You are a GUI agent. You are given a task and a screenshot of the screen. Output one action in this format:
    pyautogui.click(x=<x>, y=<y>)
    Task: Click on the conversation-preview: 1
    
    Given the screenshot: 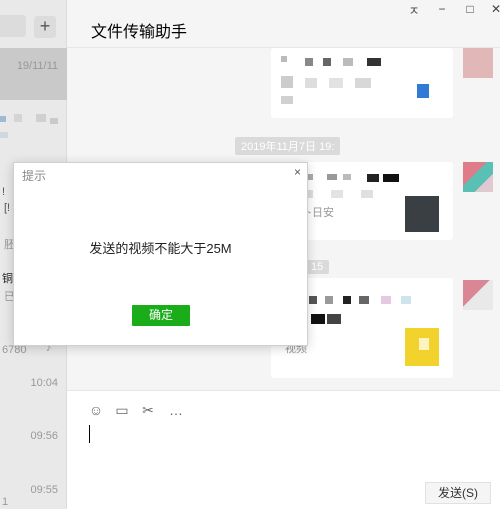 What is the action you would take?
    pyautogui.click(x=5, y=502)
    